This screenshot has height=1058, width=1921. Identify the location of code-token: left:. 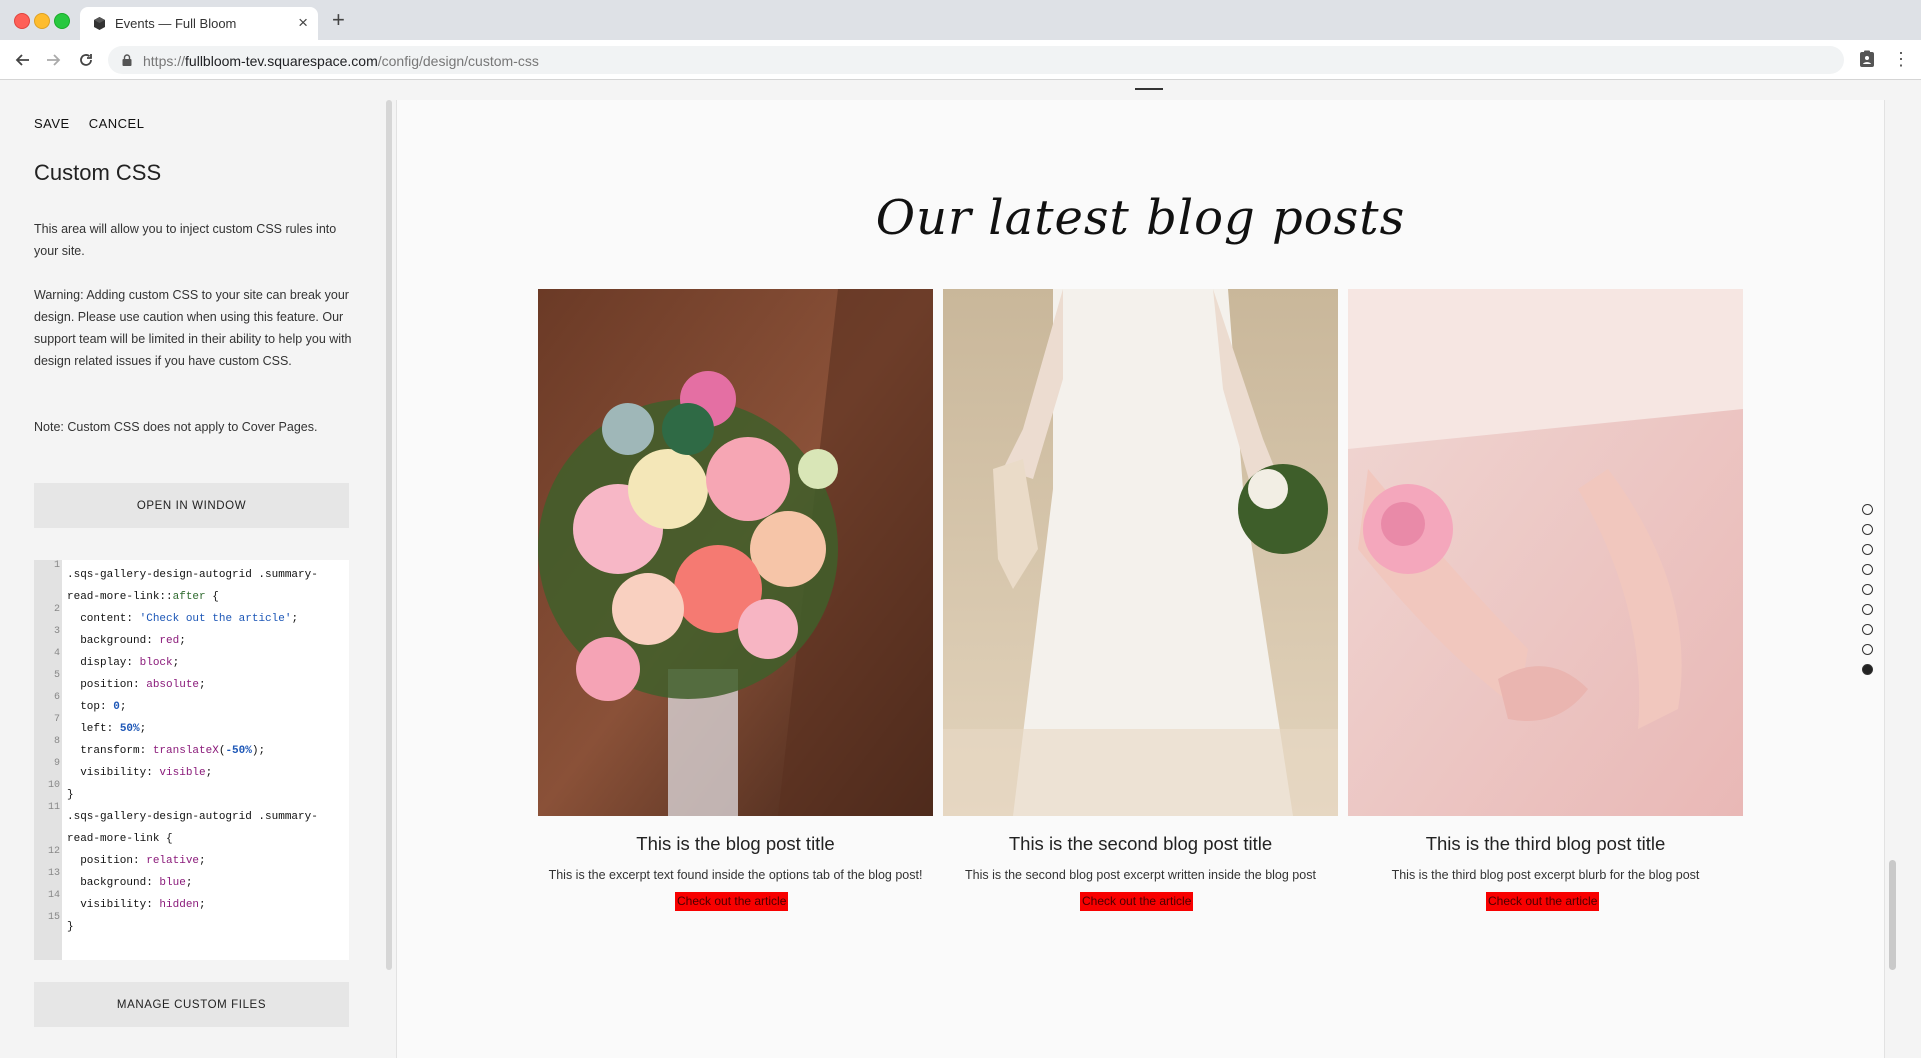
(93, 729).